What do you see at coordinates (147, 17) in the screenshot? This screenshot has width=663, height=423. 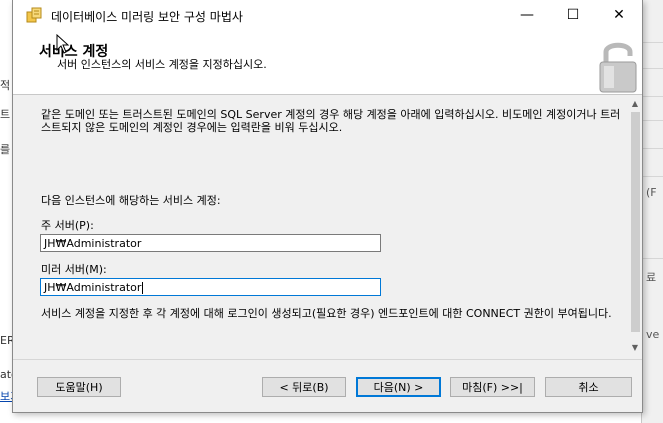 I see `window-title: 데이터베이스 미러링 보안 구성 마법사` at bounding box center [147, 17].